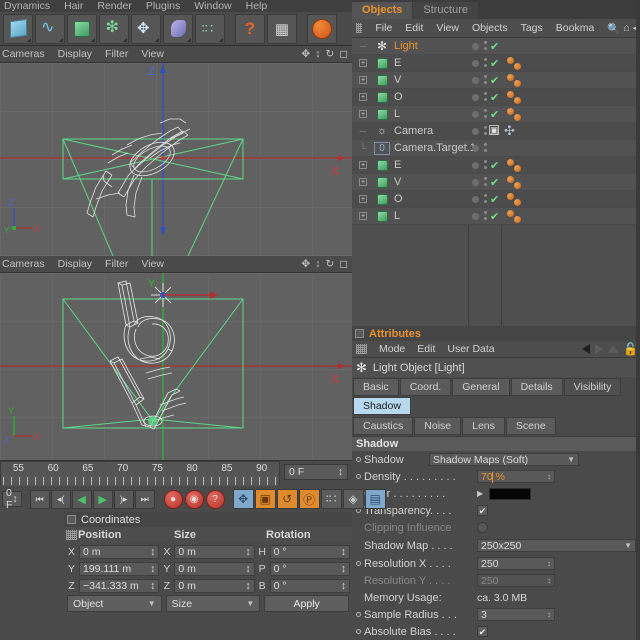  Describe the element at coordinates (18, 28) in the screenshot. I see `cube-icon` at that location.